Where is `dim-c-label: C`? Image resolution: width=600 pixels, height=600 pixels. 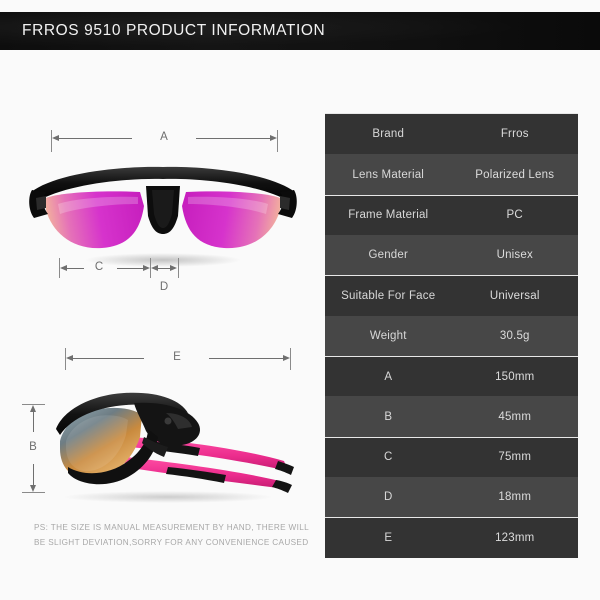 dim-c-label: C is located at coordinates (99, 267).